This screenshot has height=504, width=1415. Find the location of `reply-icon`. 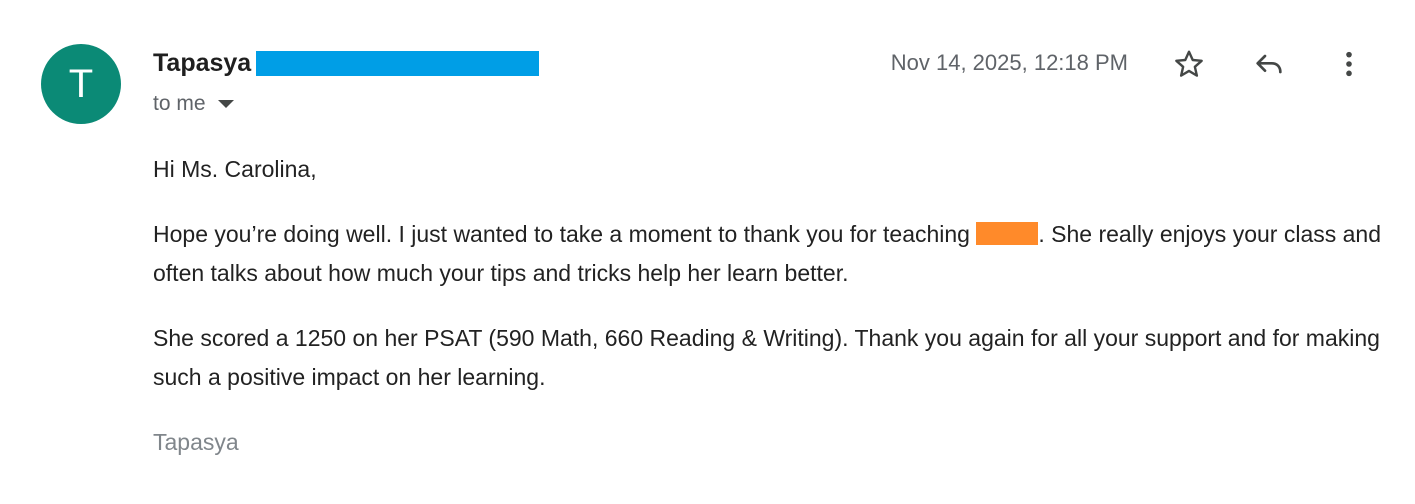

reply-icon is located at coordinates (1269, 64).